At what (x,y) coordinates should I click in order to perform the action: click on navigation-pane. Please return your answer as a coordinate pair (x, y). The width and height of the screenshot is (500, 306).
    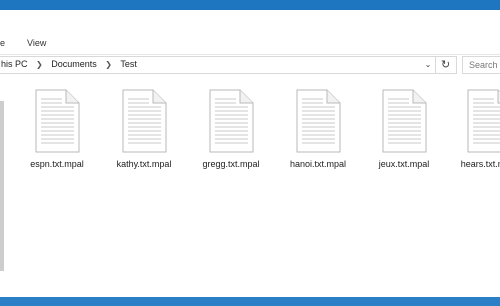
    Looking at the image, I should click on (5, 188).